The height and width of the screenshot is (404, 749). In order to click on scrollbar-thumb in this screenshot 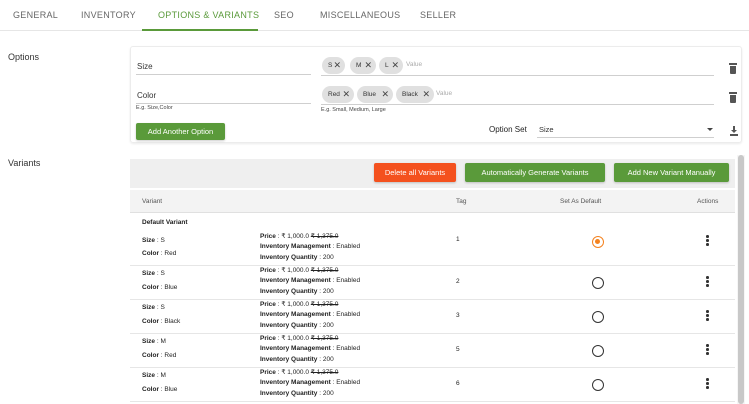, I will do `click(741, 279)`.